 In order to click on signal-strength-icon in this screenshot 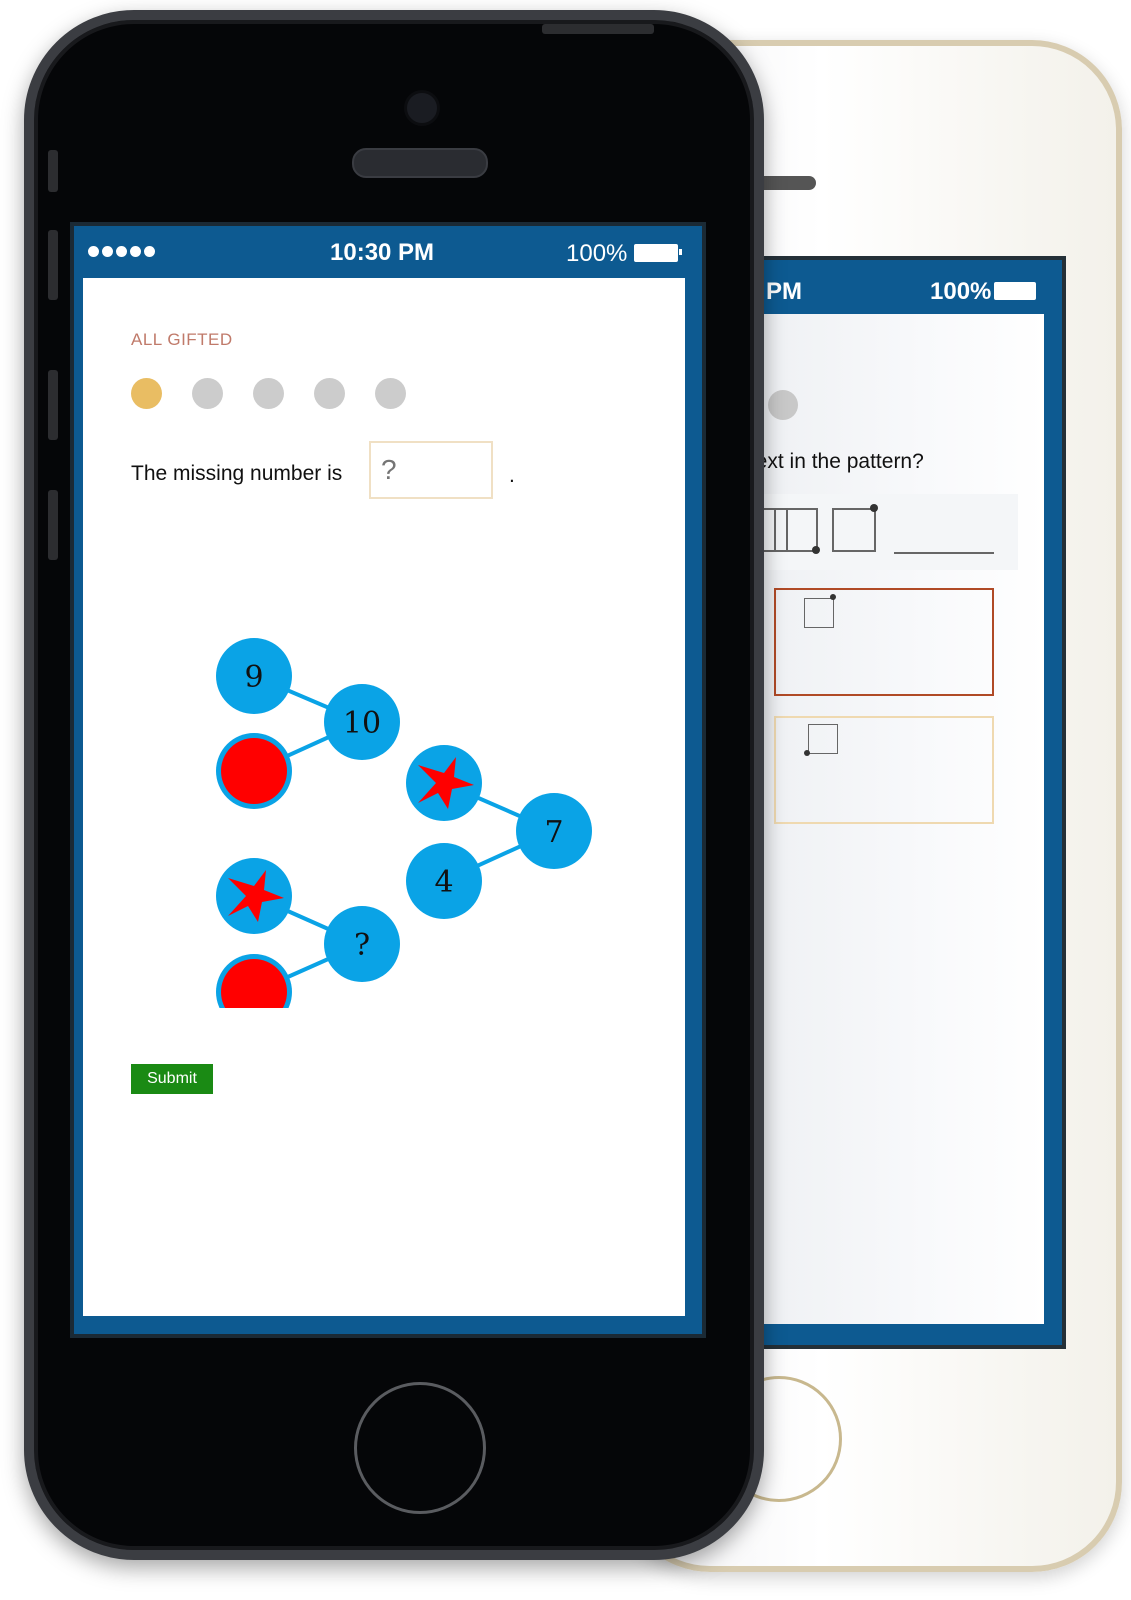, I will do `click(121, 251)`.